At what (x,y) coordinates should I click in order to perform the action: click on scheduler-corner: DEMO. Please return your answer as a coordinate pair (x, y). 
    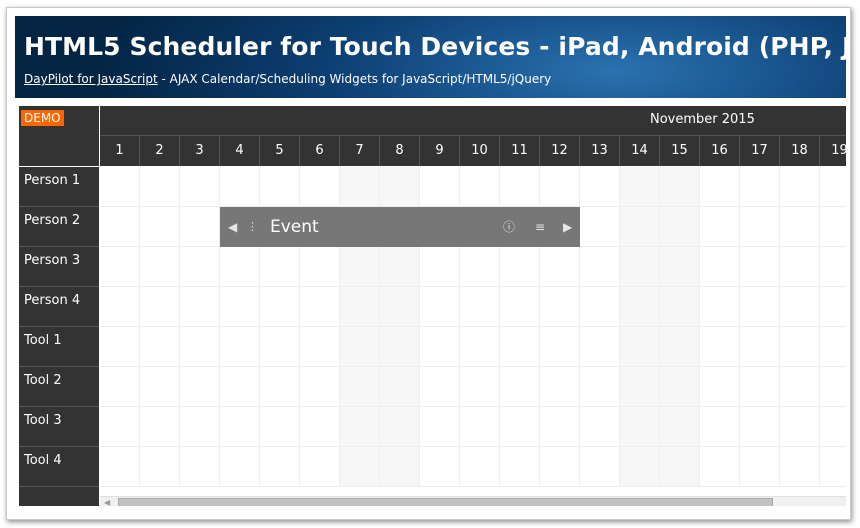
    Looking at the image, I should click on (59, 136).